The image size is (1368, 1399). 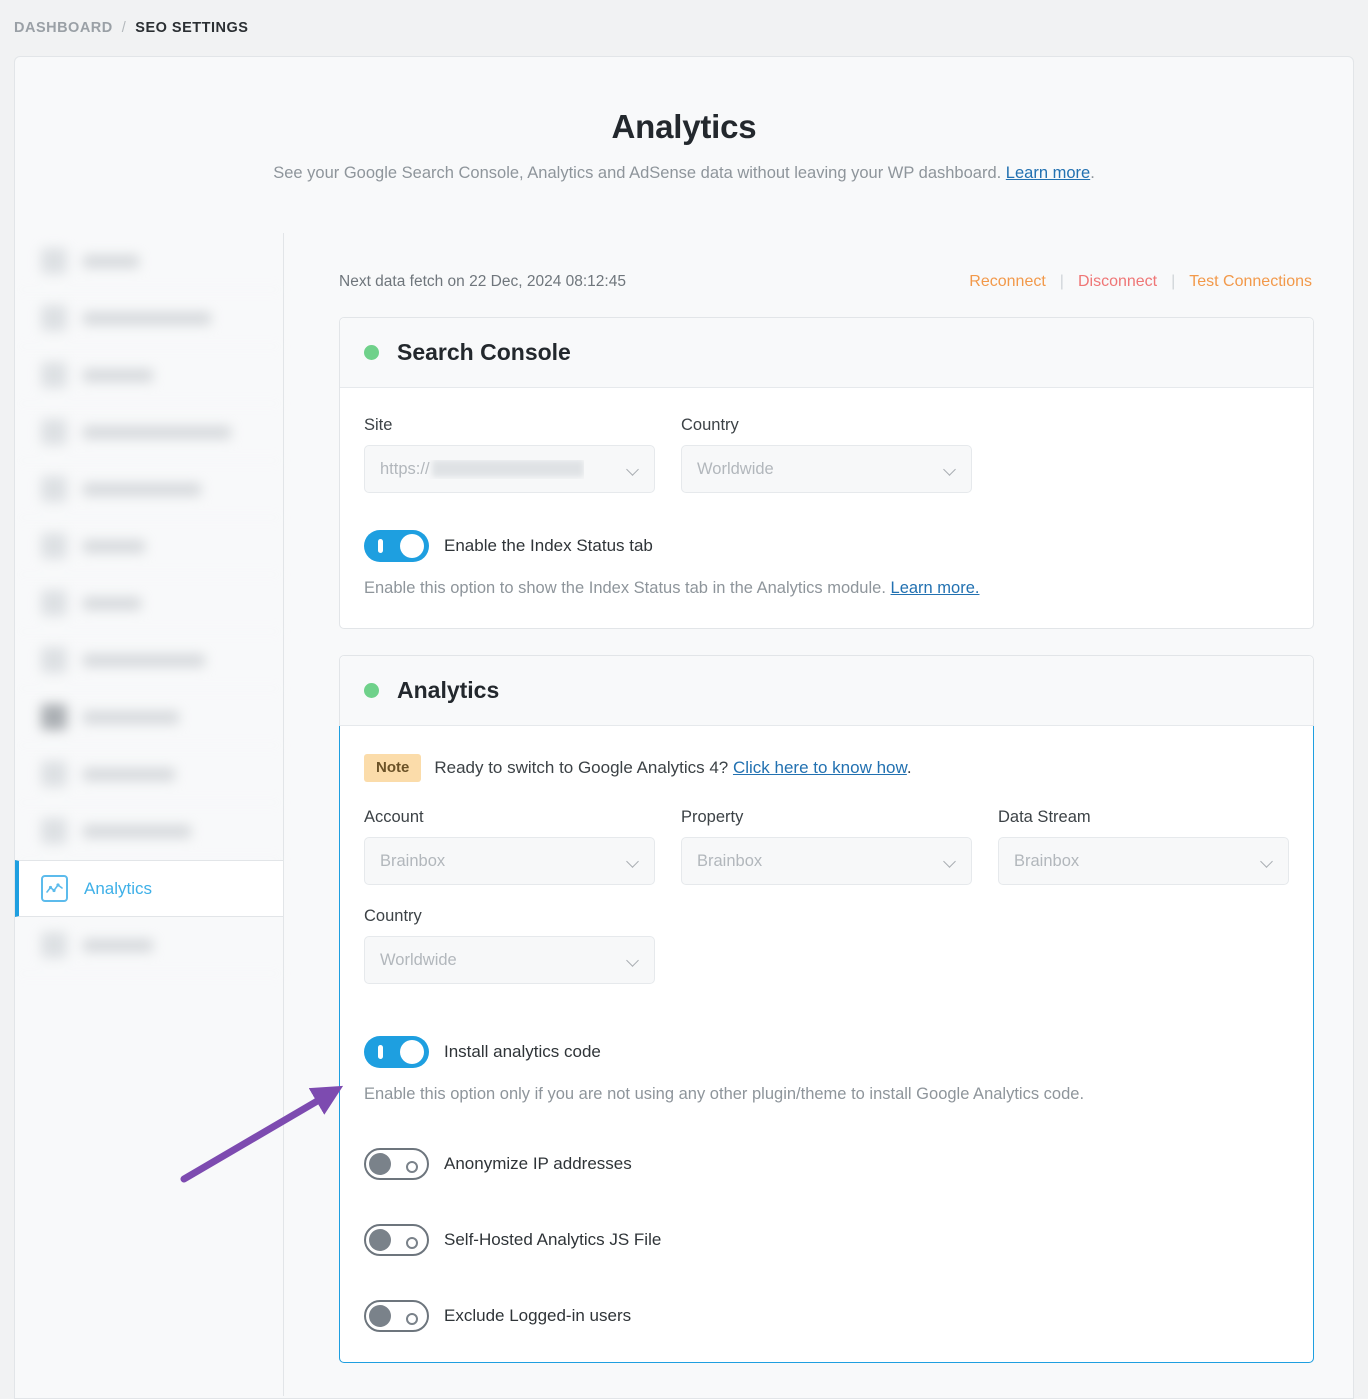 I want to click on sidebar-item-analytics: Analytics, so click(x=149, y=888).